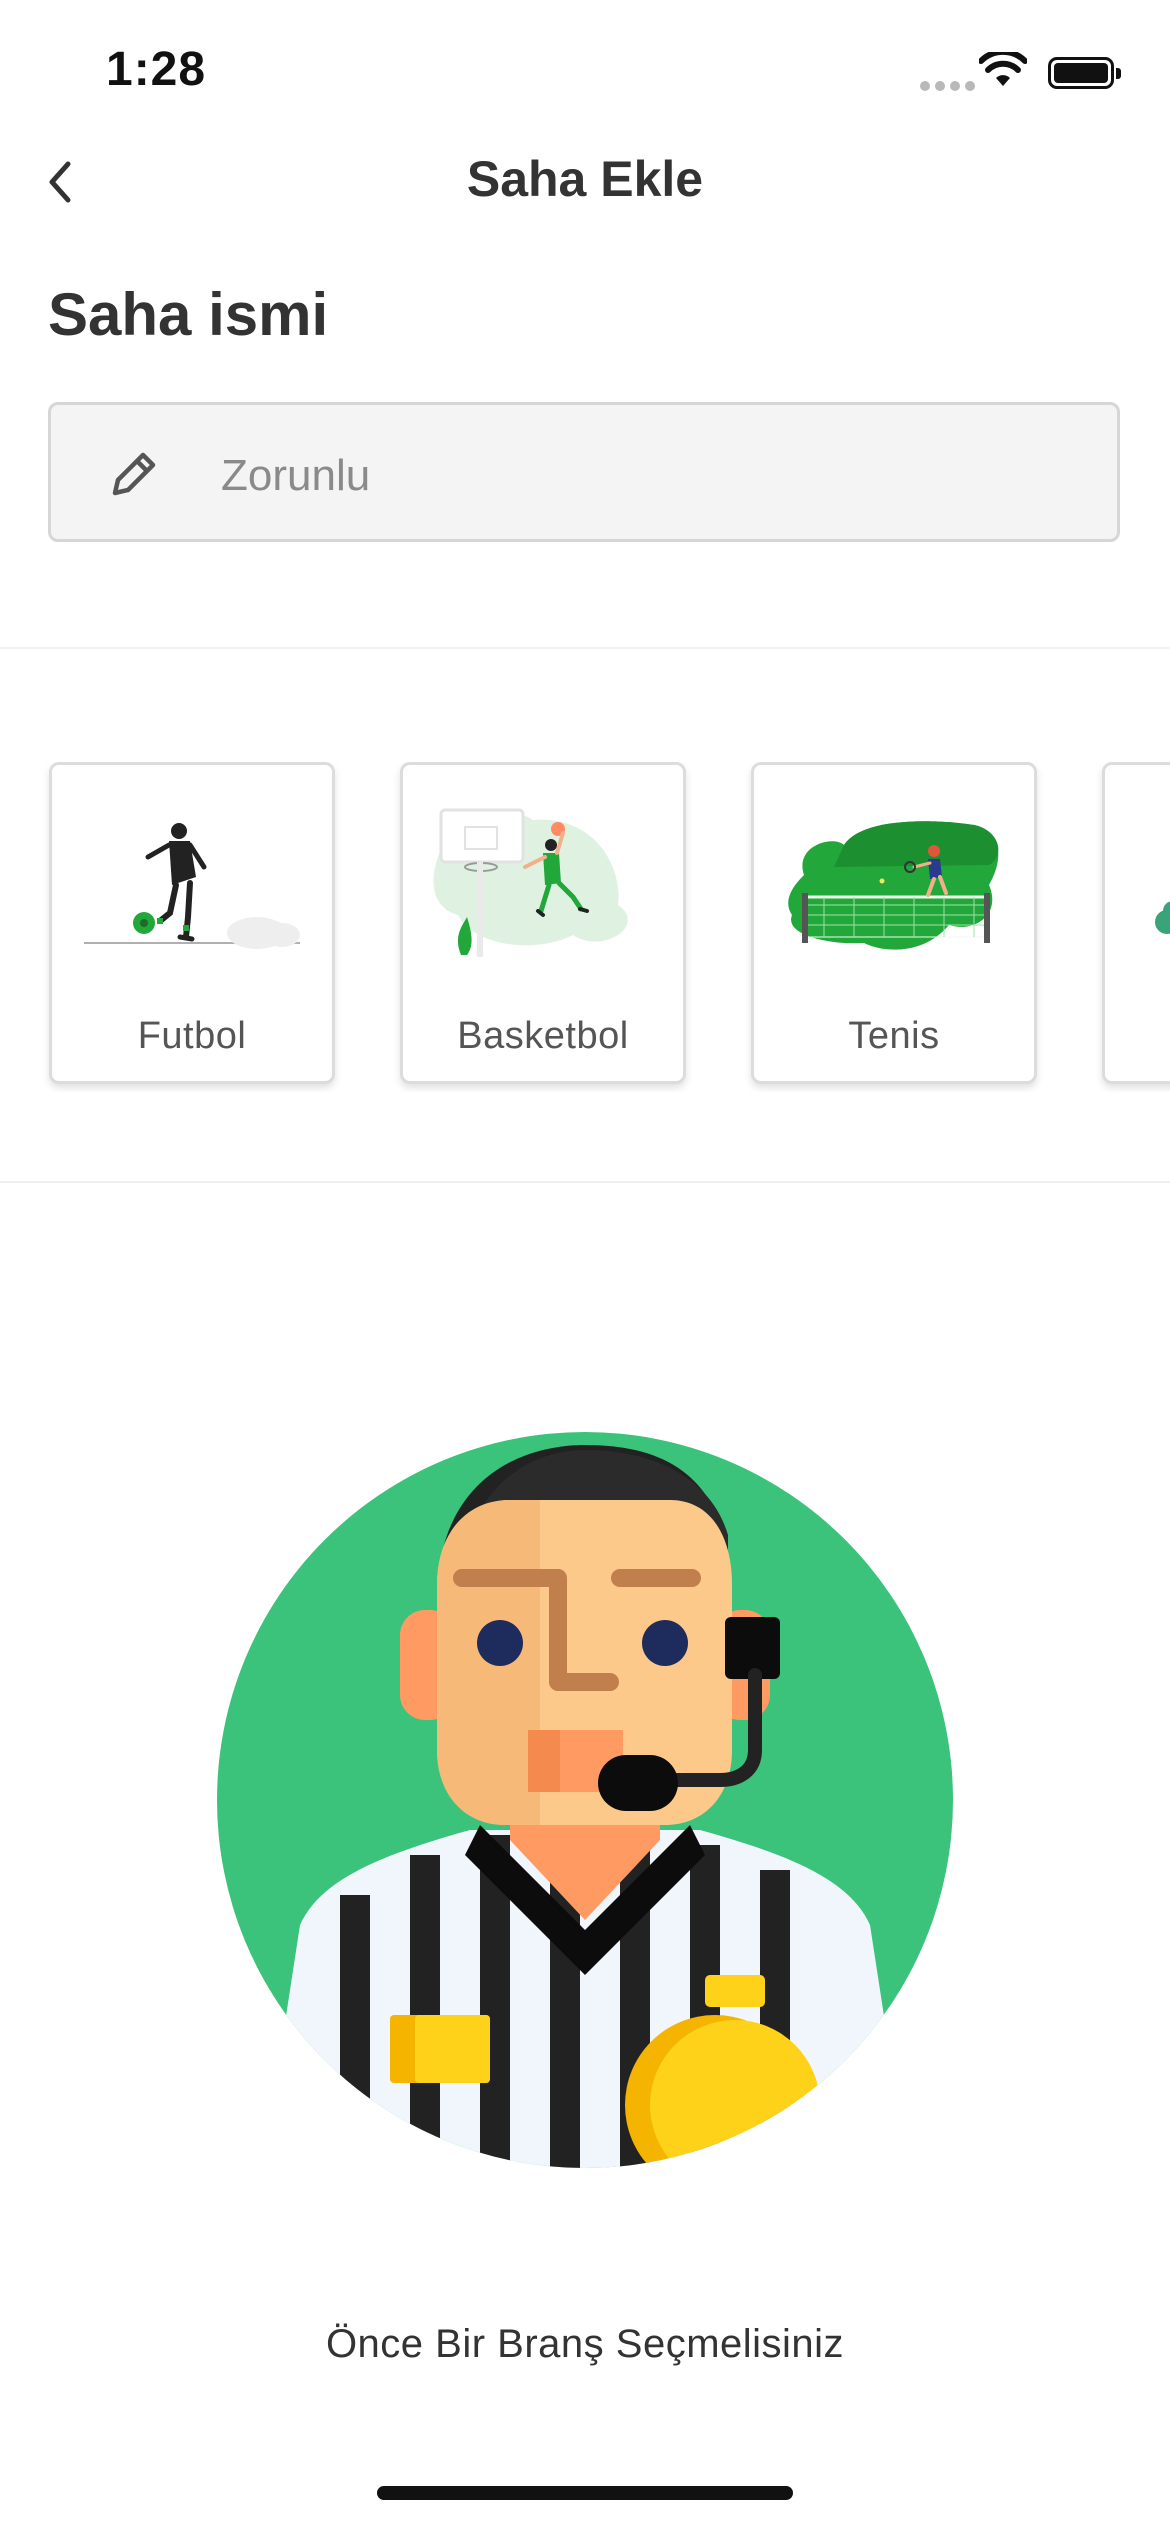  I want to click on sport-illustration, so click(1162, 917).